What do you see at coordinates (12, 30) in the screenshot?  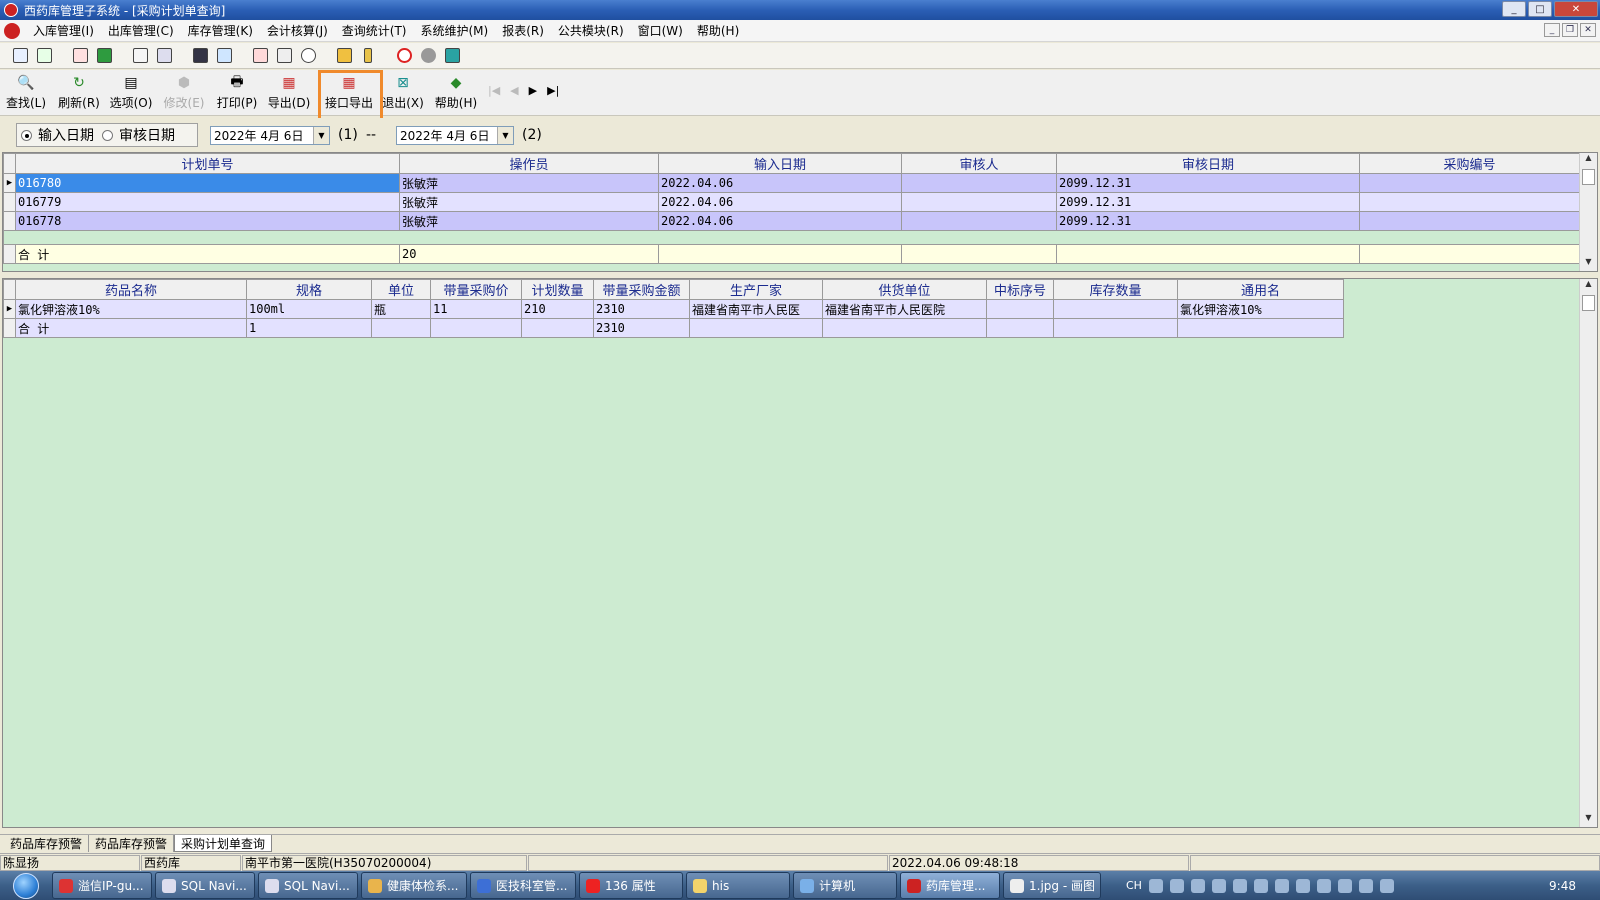 I see `app-menu-icon` at bounding box center [12, 30].